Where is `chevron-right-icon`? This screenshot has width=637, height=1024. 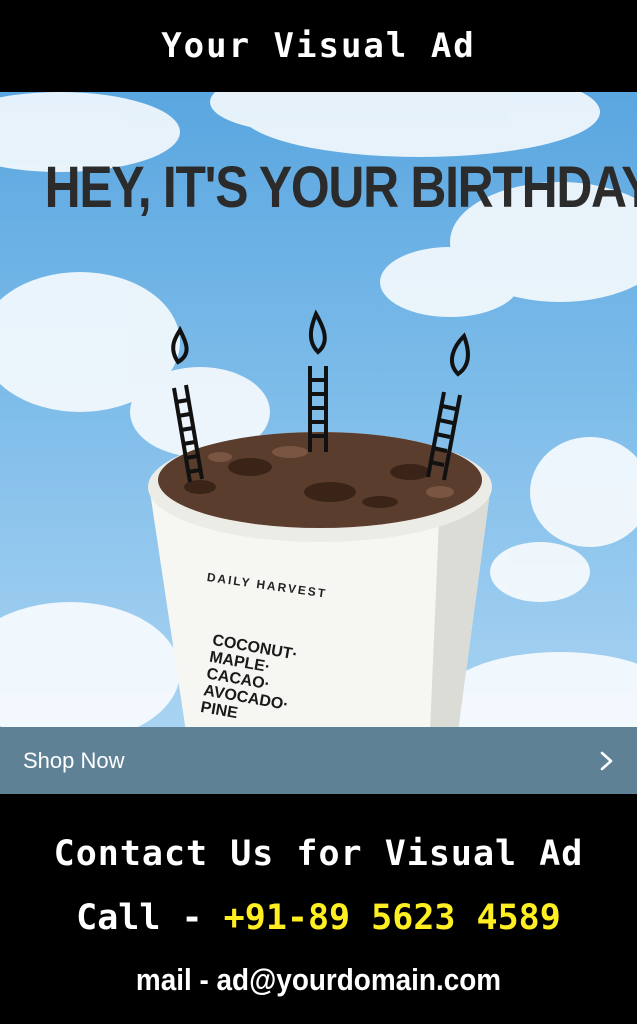
chevron-right-icon is located at coordinates (606, 760).